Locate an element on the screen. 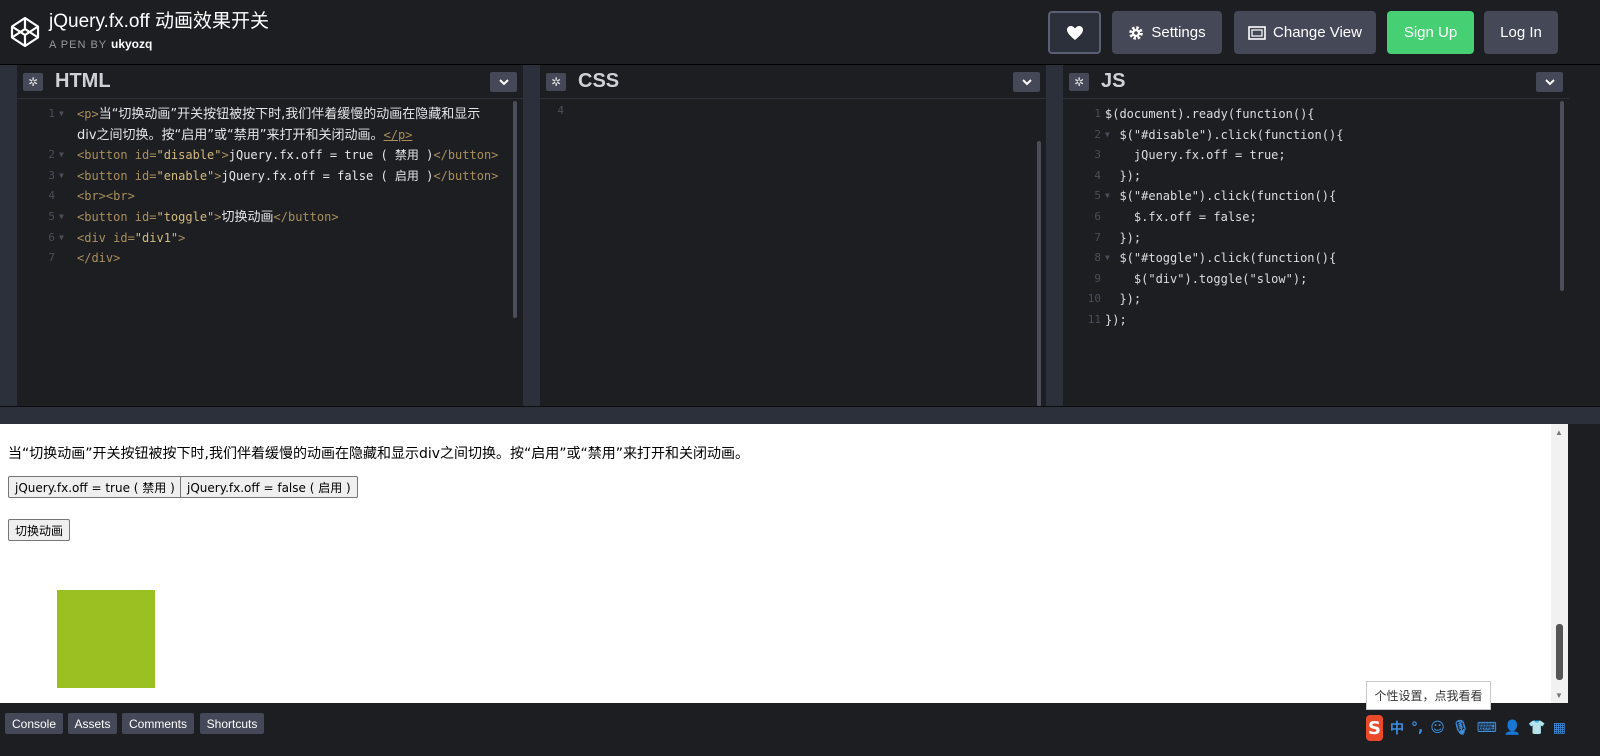  code-line: 1 ▼ $(document).ready(function(){ is located at coordinates (1316, 114).